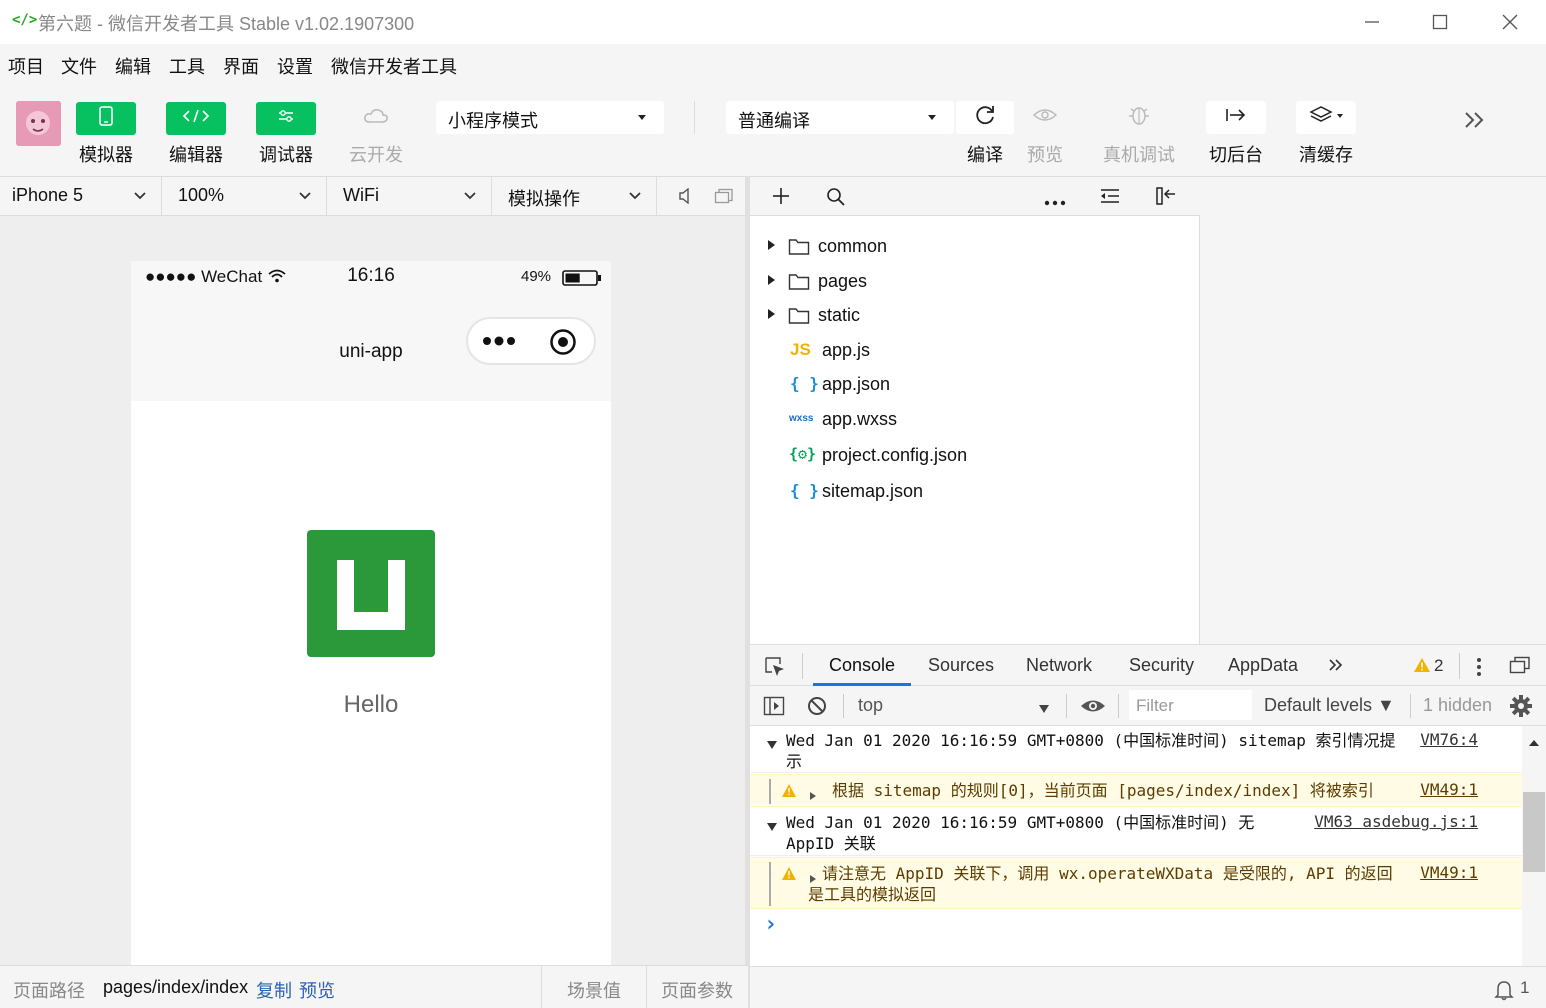 This screenshot has height=1008, width=1546. What do you see at coordinates (394, 66) in the screenshot?
I see `menu-wechat-devtools: 微信开发者工具` at bounding box center [394, 66].